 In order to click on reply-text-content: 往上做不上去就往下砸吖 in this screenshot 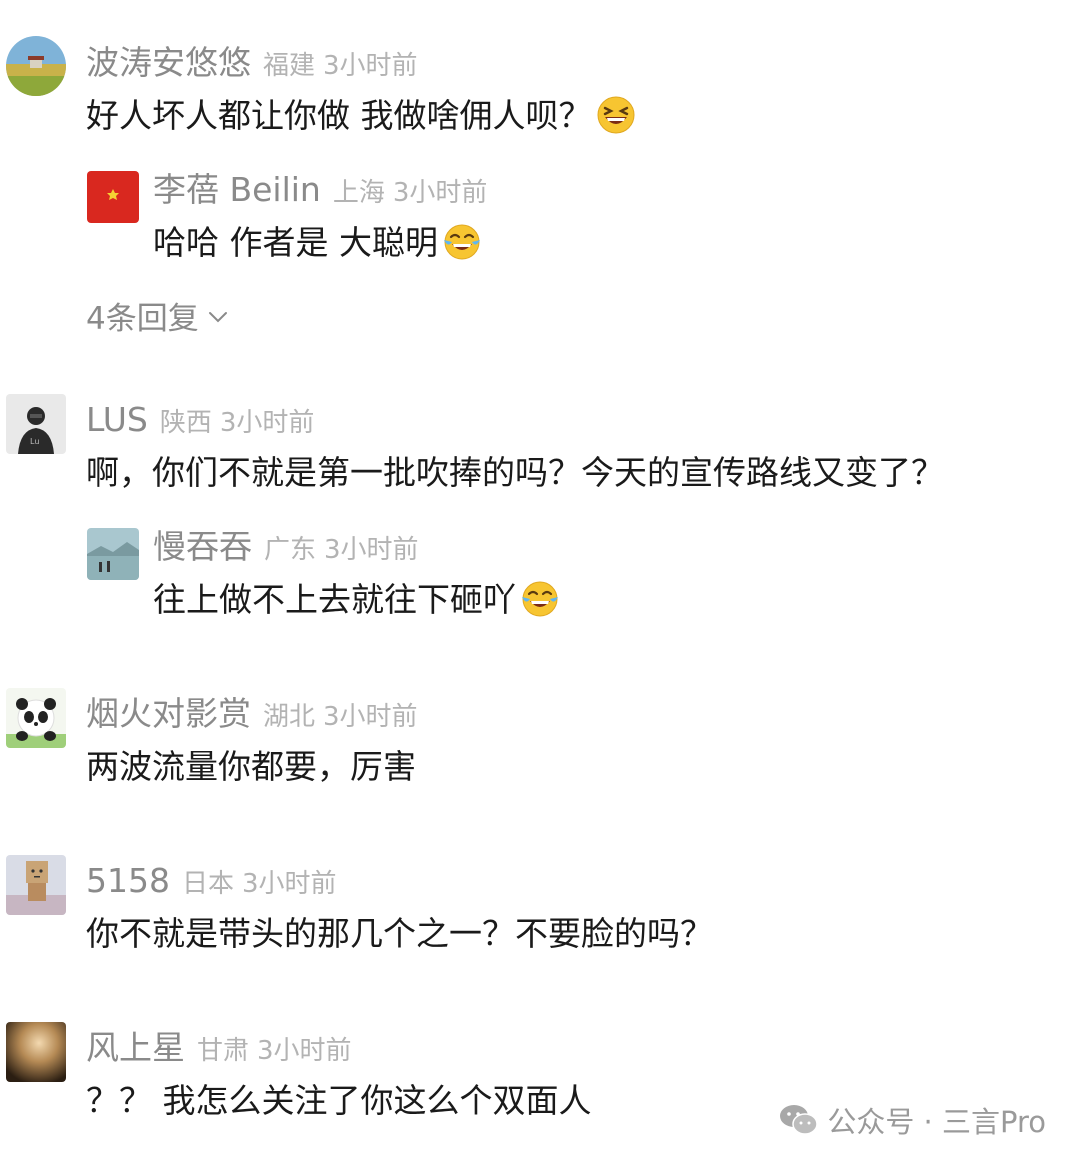, I will do `click(334, 599)`.